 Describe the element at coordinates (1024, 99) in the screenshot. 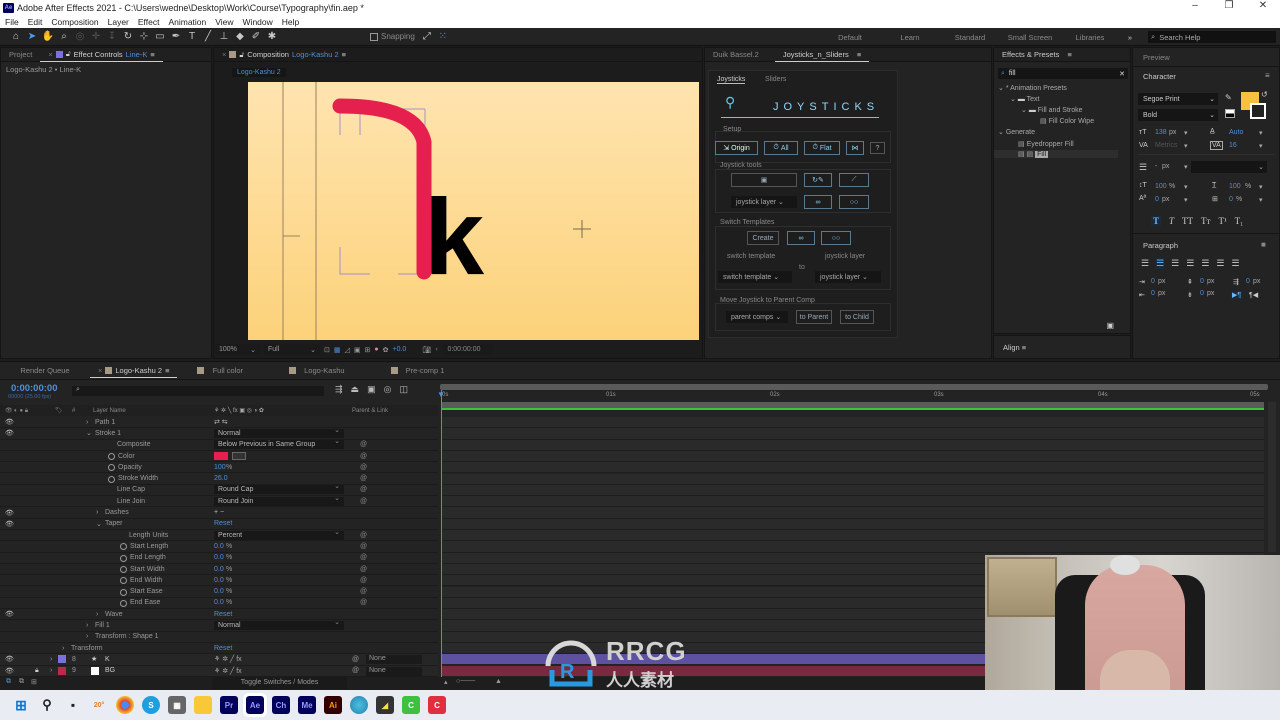

I see `tree-text-folder: ⌄ ▬ Text` at that location.